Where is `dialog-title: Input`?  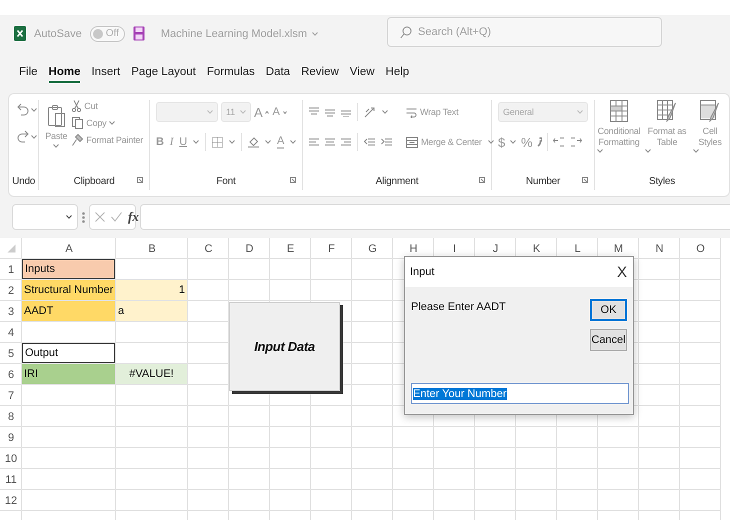
dialog-title: Input is located at coordinates (422, 272).